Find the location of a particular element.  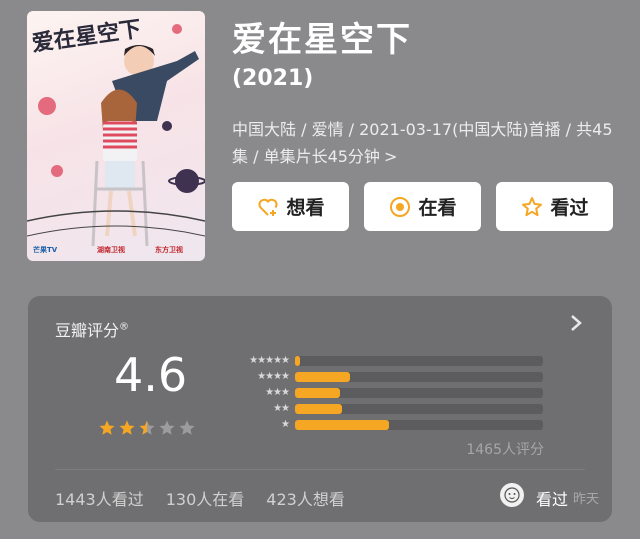

action-bar: 想看 在看 看过 is located at coordinates (422, 206).